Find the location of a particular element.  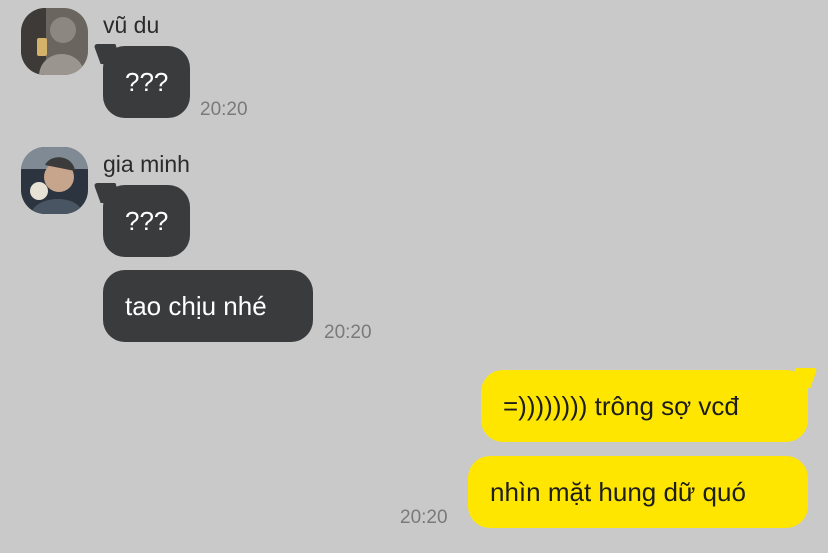

message-text: =)))))))) trông sợ vcđ is located at coordinates (621, 406).